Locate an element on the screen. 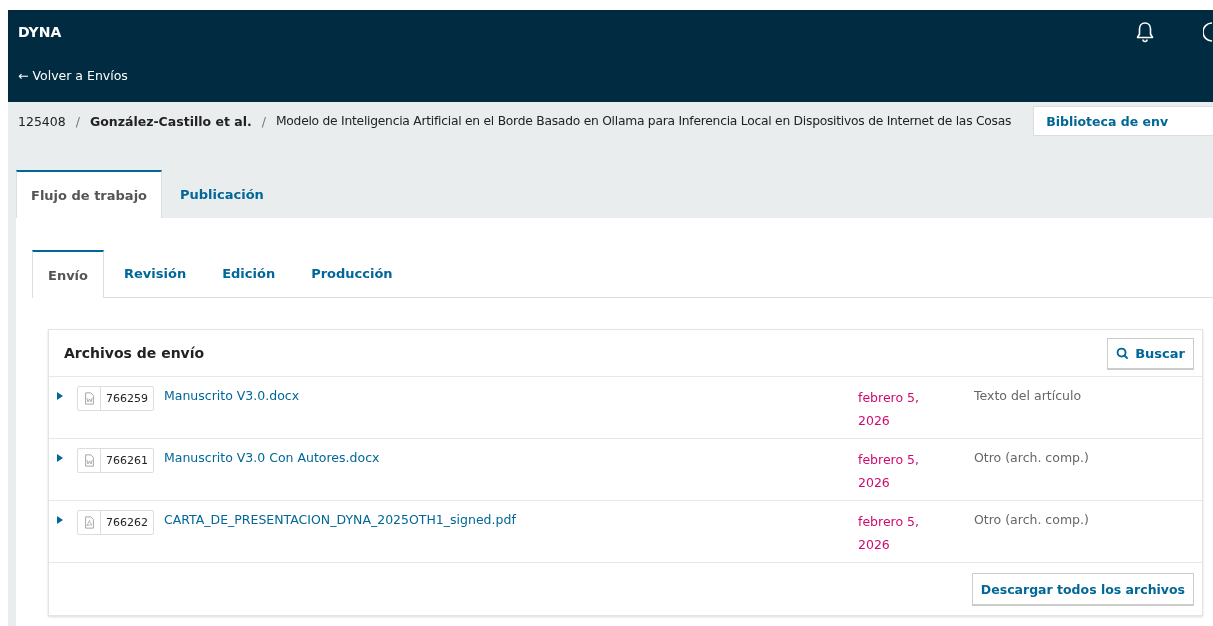 Image resolution: width=1213 pixels, height=626 pixels. back-link: ← Volver a Envíos is located at coordinates (73, 75).